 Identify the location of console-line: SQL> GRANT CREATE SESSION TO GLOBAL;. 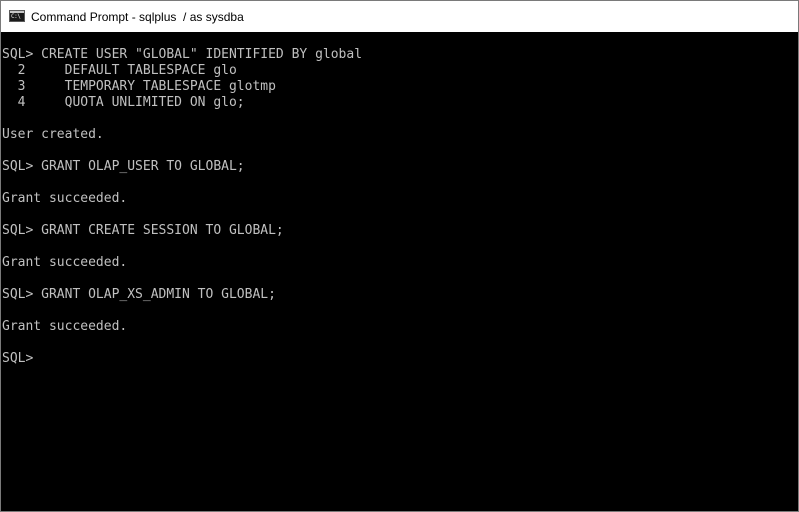
(143, 230).